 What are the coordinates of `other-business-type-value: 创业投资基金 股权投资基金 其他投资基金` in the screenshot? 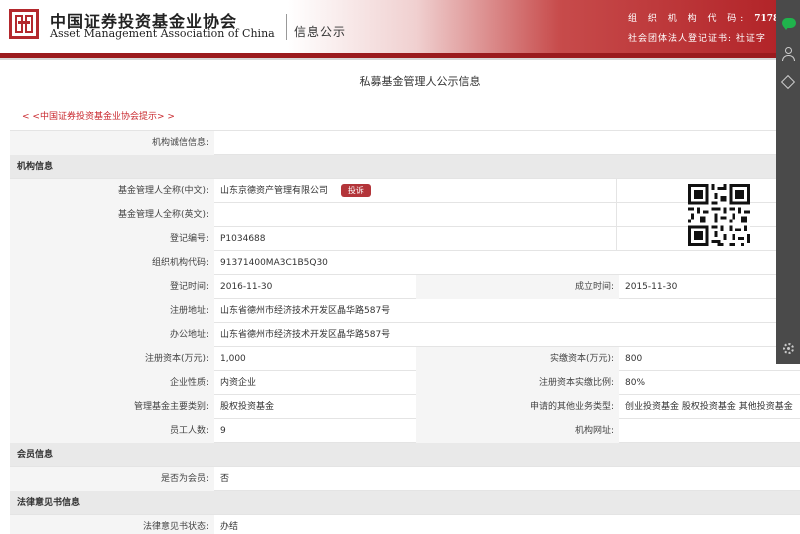 It's located at (709, 407).